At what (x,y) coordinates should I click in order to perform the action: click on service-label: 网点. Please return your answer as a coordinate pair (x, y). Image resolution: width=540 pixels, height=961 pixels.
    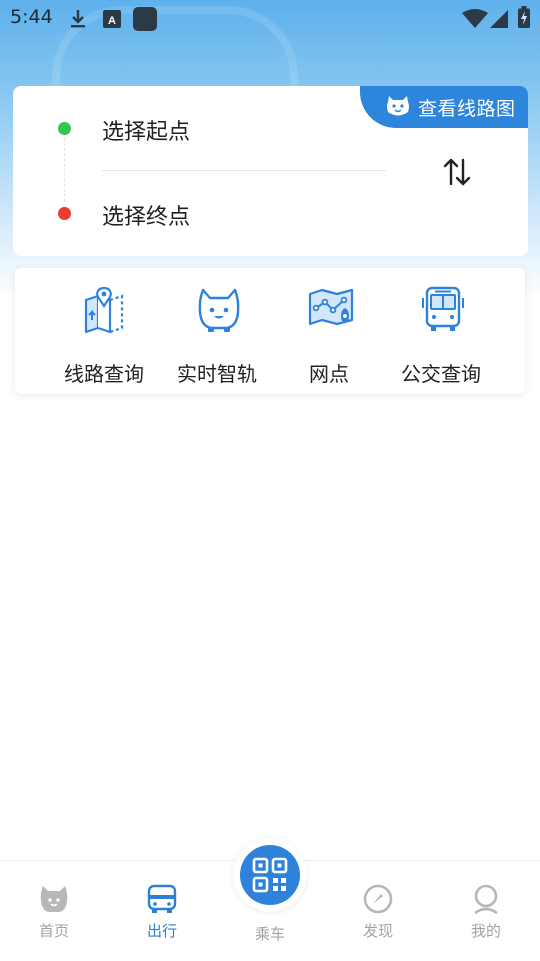
    Looking at the image, I should click on (329, 374).